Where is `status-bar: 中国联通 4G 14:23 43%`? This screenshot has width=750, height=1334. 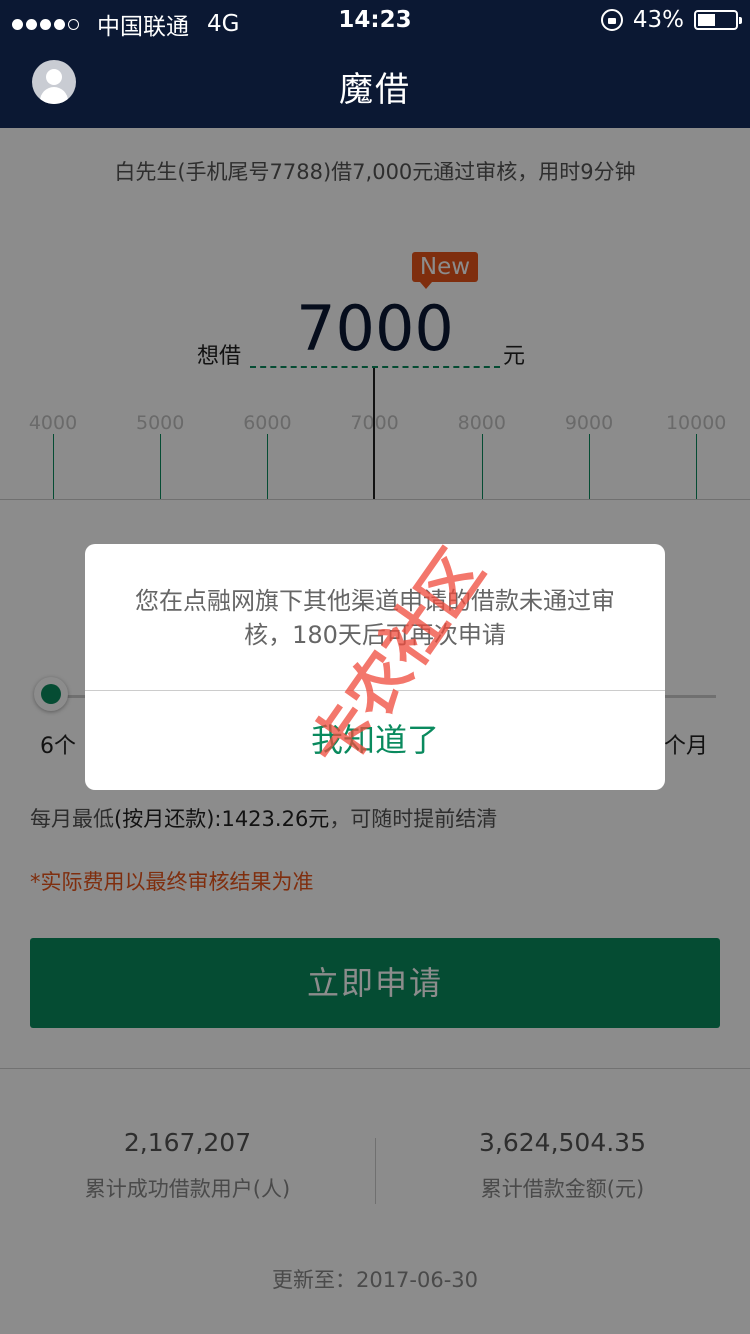
status-bar: 中国联通 4G 14:23 43% is located at coordinates (375, 21).